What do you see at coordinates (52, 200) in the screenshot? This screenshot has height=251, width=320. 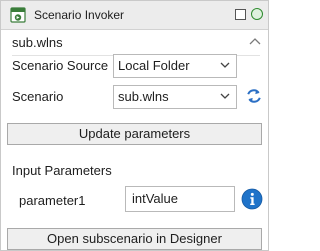 I see `parameter-name-label: parameter1` at bounding box center [52, 200].